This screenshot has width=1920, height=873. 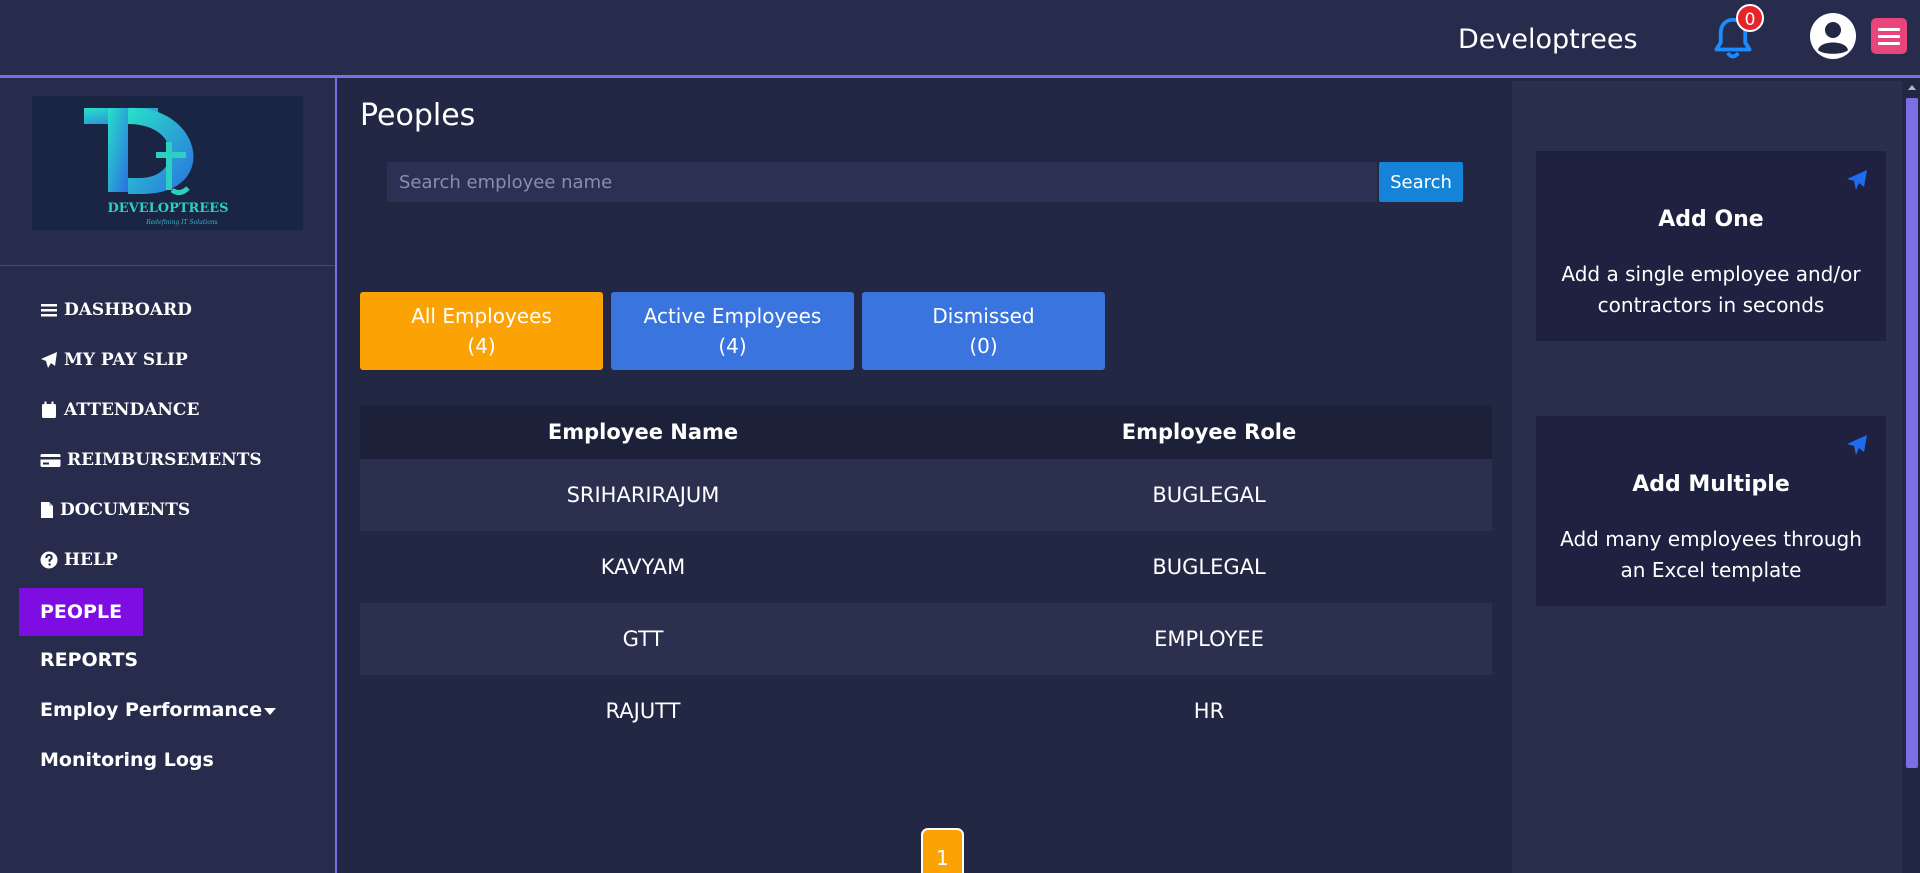 I want to click on sidebar-item-reports: REPORTS, so click(x=89, y=660).